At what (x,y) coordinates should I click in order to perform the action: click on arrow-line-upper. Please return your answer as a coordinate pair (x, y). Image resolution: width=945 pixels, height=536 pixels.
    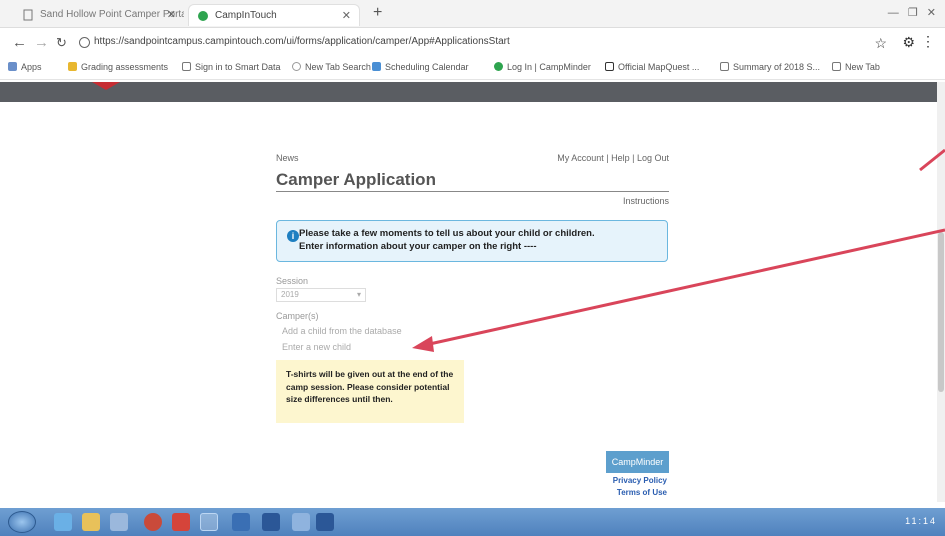
    Looking at the image, I should click on (932, 160).